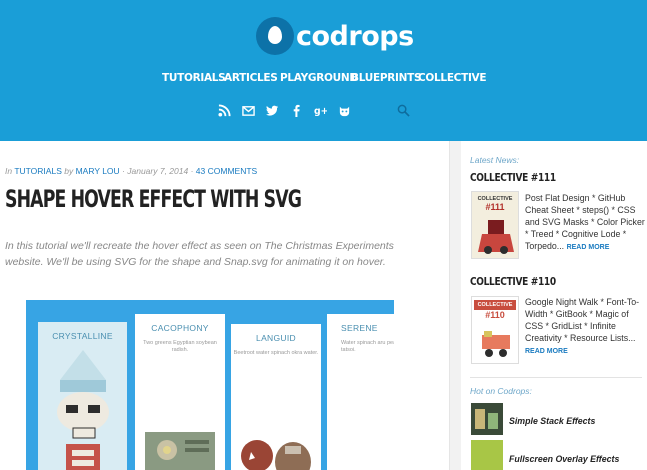 This screenshot has width=647, height=470. Describe the element at coordinates (319, 78) in the screenshot. I see `nav-playground: PLAYGROUND` at that location.